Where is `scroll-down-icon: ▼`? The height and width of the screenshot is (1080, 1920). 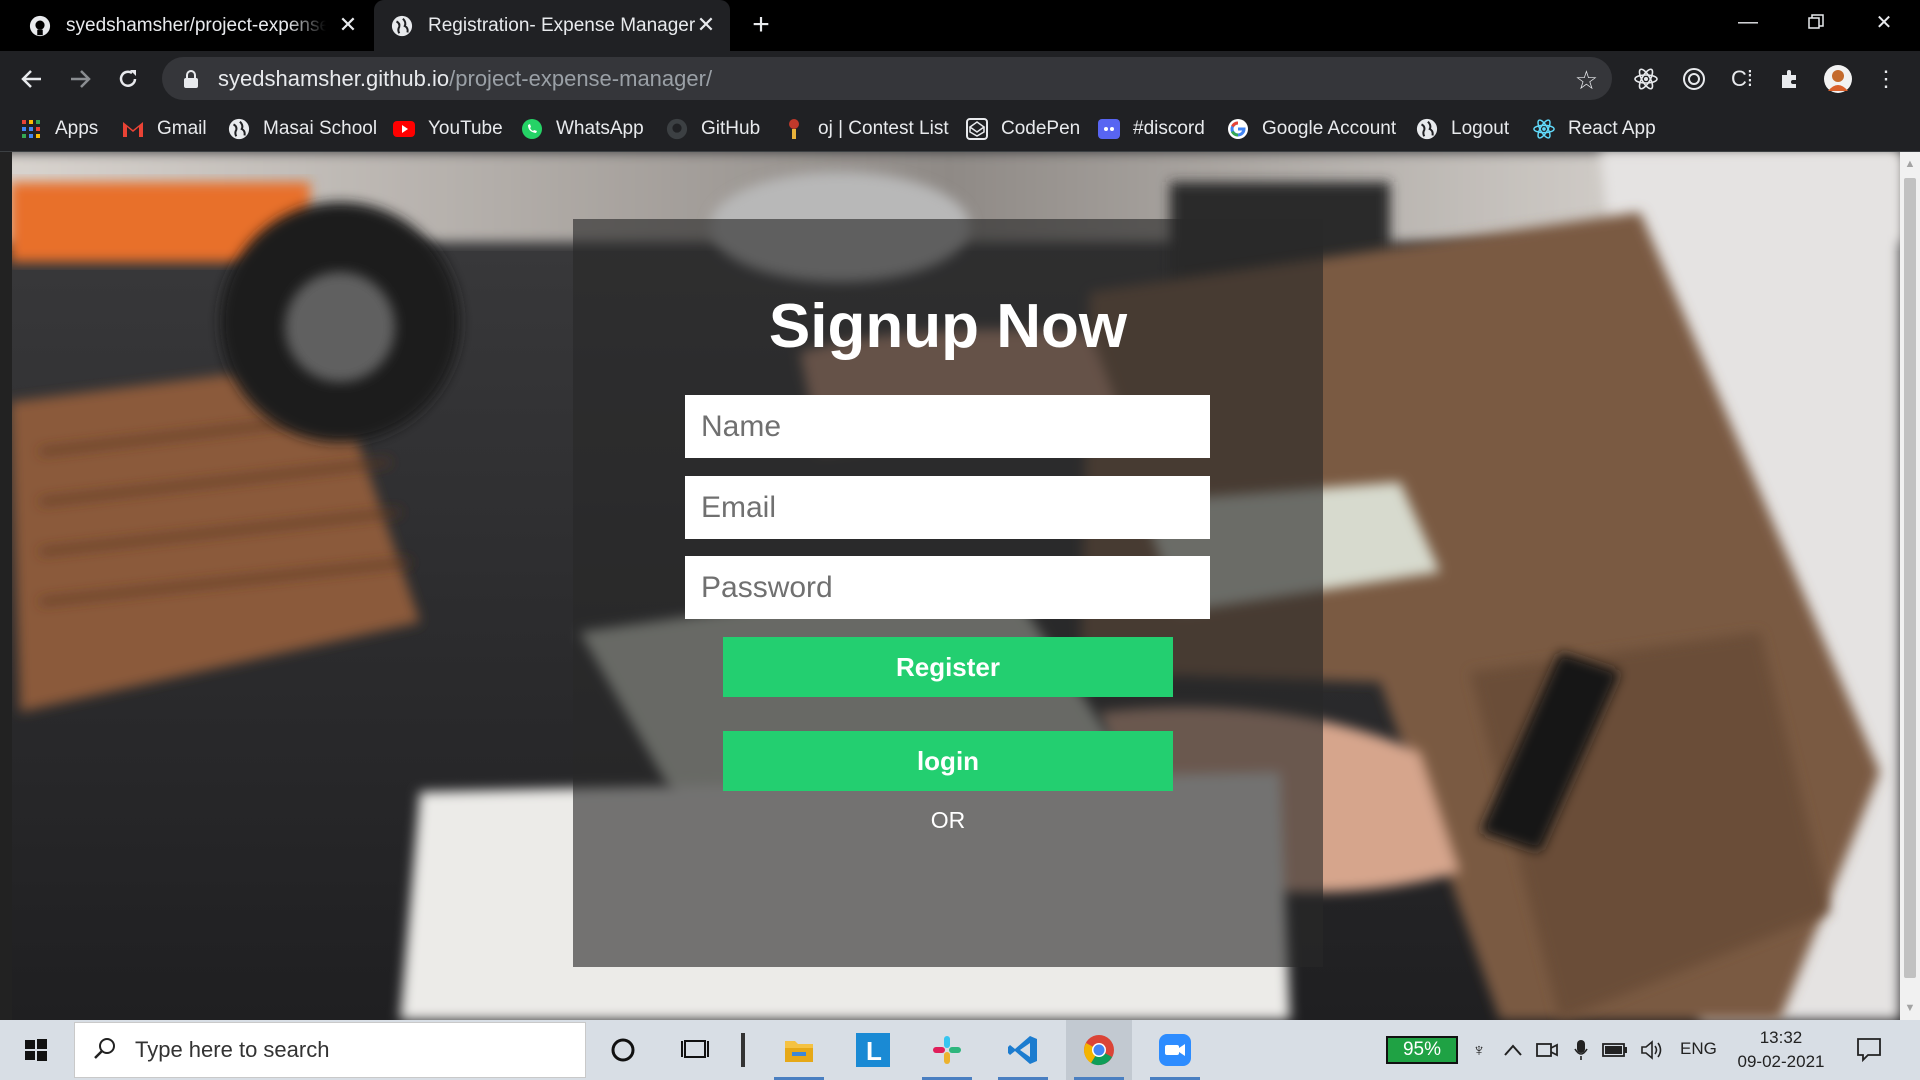
scroll-down-icon: ▼ is located at coordinates (1910, 1008).